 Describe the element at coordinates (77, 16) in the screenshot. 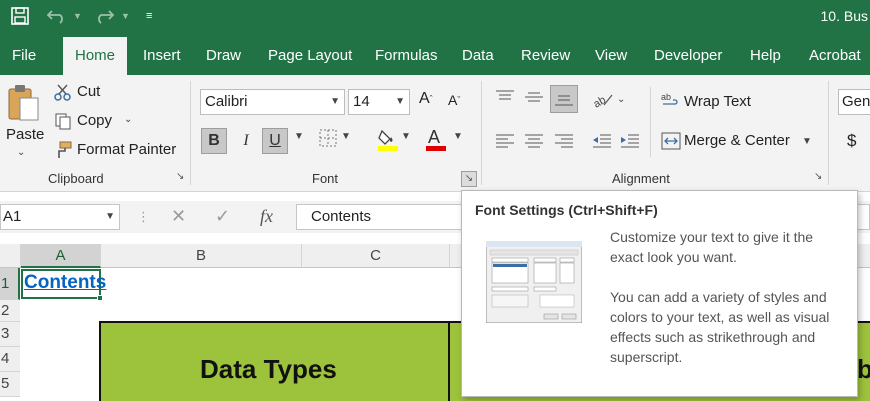

I see `undo-dropdown-icon: ▼` at that location.